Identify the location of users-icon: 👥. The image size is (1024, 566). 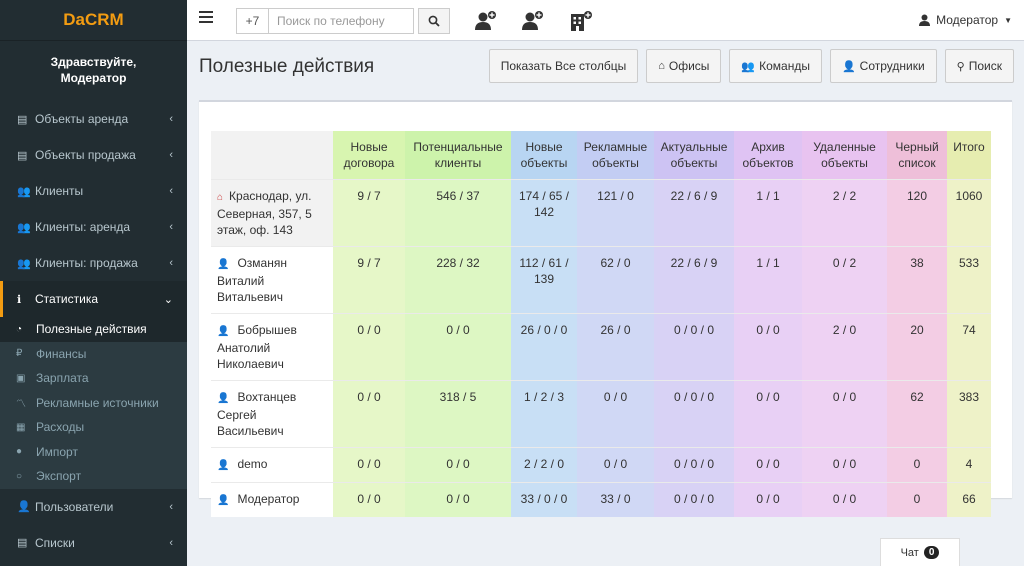
(24, 191).